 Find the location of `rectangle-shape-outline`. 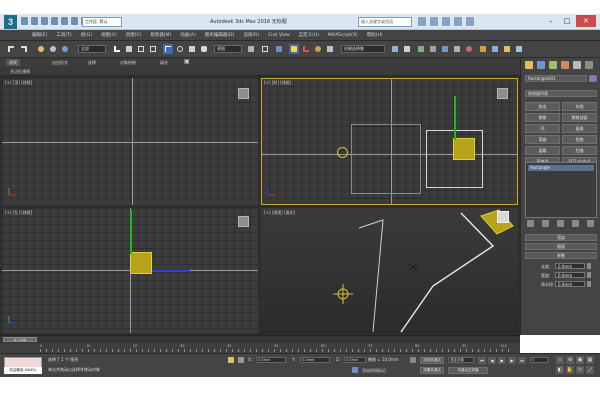

rectangle-shape-outline is located at coordinates (386, 159).